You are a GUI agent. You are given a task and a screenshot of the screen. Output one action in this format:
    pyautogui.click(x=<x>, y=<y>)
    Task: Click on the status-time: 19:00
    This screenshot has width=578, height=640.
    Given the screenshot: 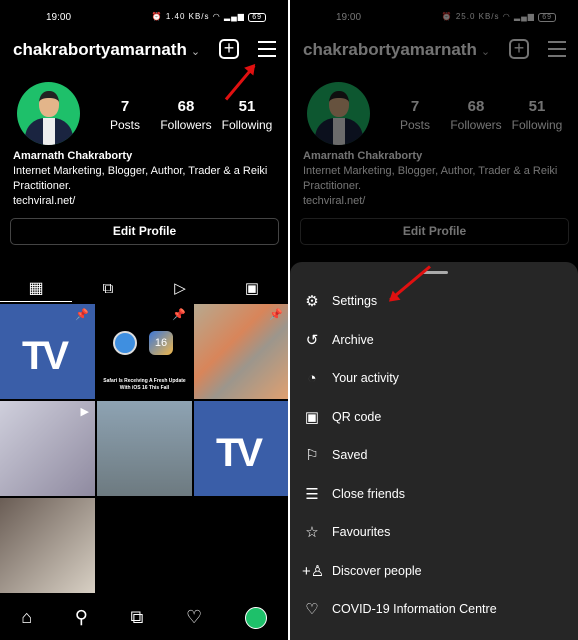 What is the action you would take?
    pyautogui.click(x=59, y=17)
    